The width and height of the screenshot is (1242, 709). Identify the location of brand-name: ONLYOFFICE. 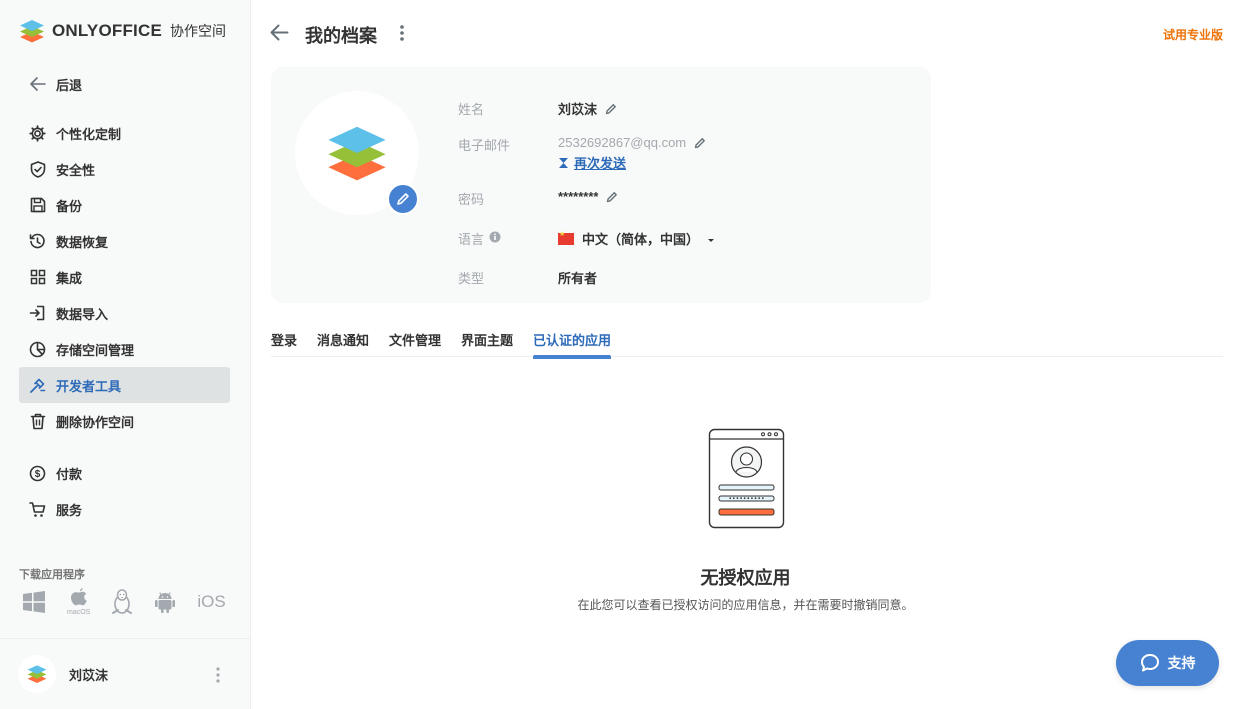
(107, 30).